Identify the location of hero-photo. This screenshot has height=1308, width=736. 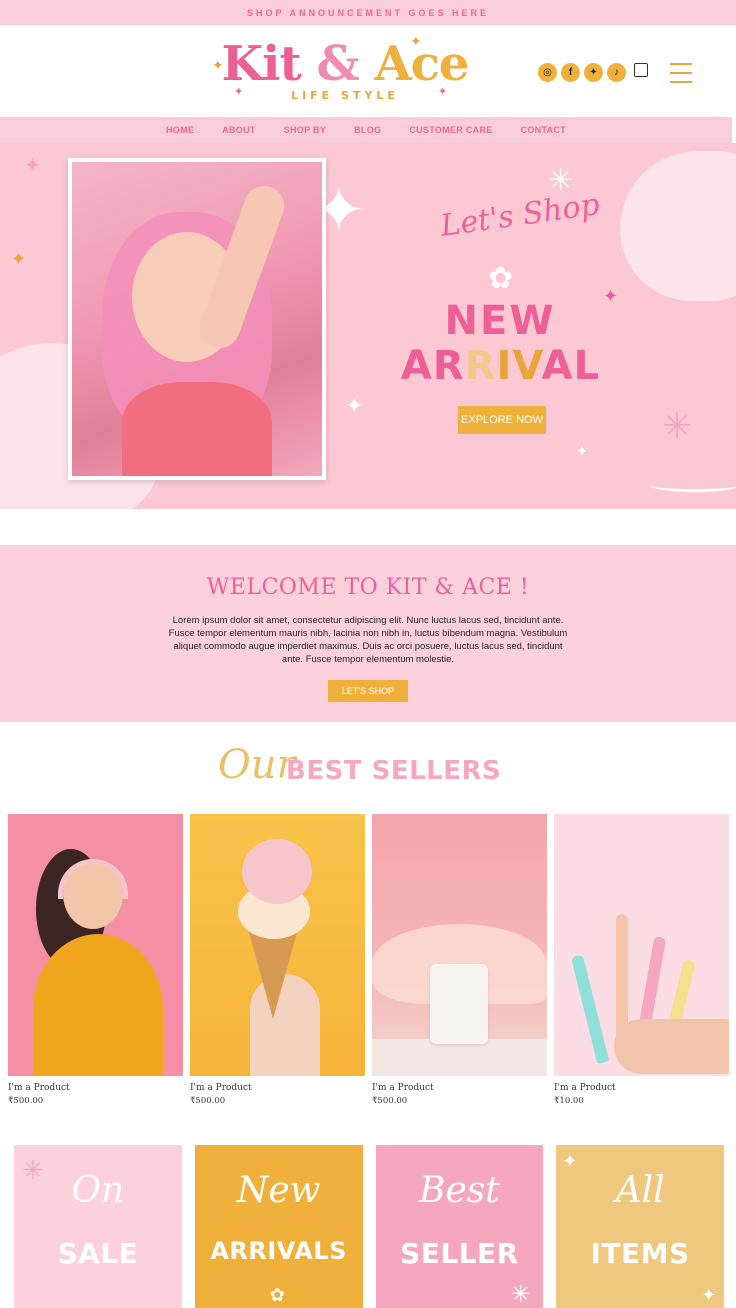
(197, 319).